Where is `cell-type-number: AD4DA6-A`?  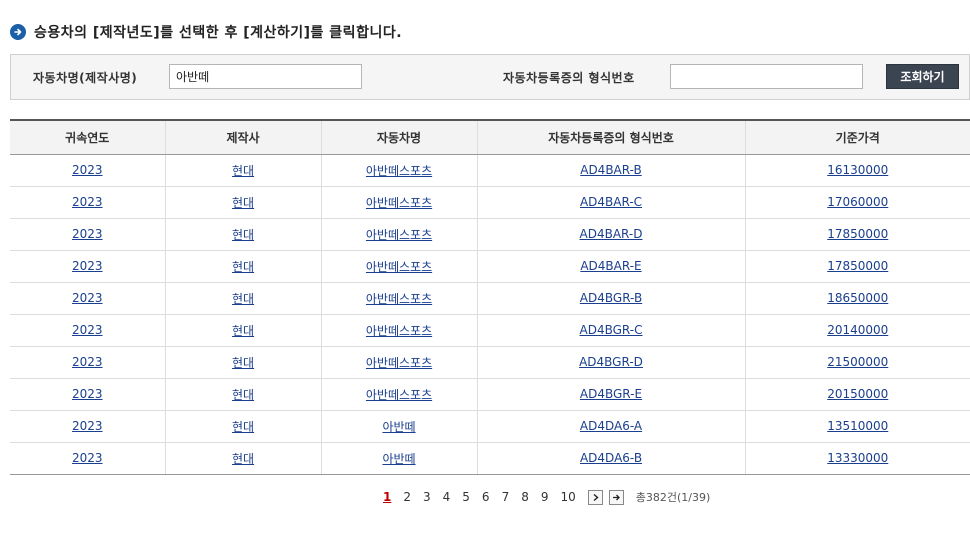 cell-type-number: AD4DA6-A is located at coordinates (610, 426).